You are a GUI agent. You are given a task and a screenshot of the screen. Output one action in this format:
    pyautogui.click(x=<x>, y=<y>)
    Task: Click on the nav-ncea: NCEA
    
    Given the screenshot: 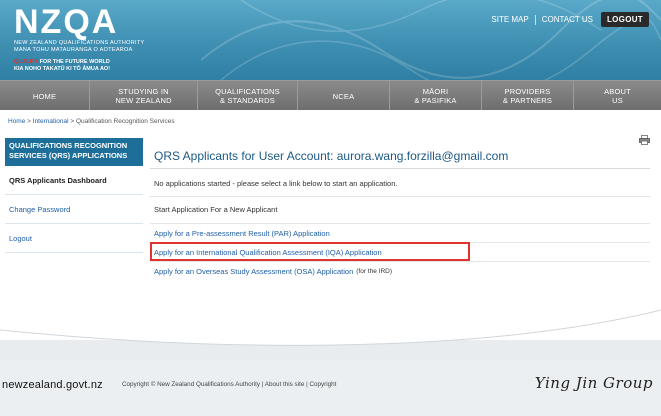 What is the action you would take?
    pyautogui.click(x=344, y=96)
    